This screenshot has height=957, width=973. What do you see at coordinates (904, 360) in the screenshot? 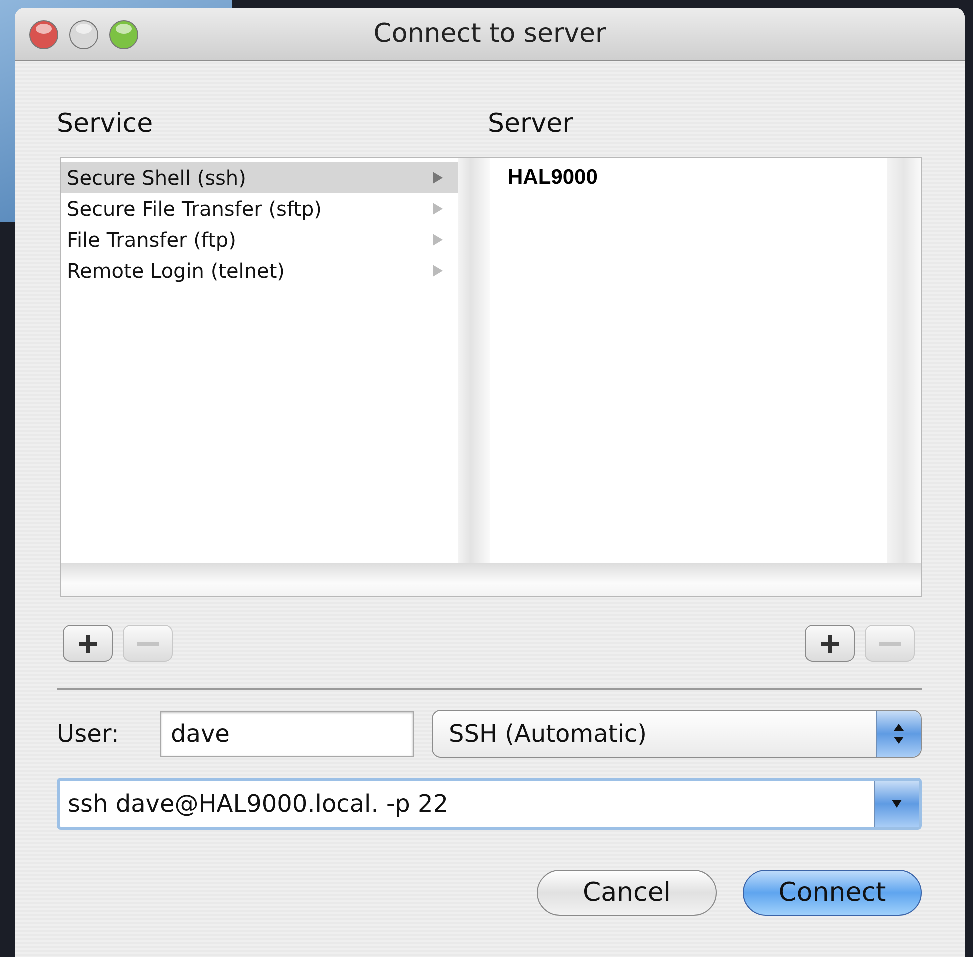
I see `vertical-scroll-bar` at bounding box center [904, 360].